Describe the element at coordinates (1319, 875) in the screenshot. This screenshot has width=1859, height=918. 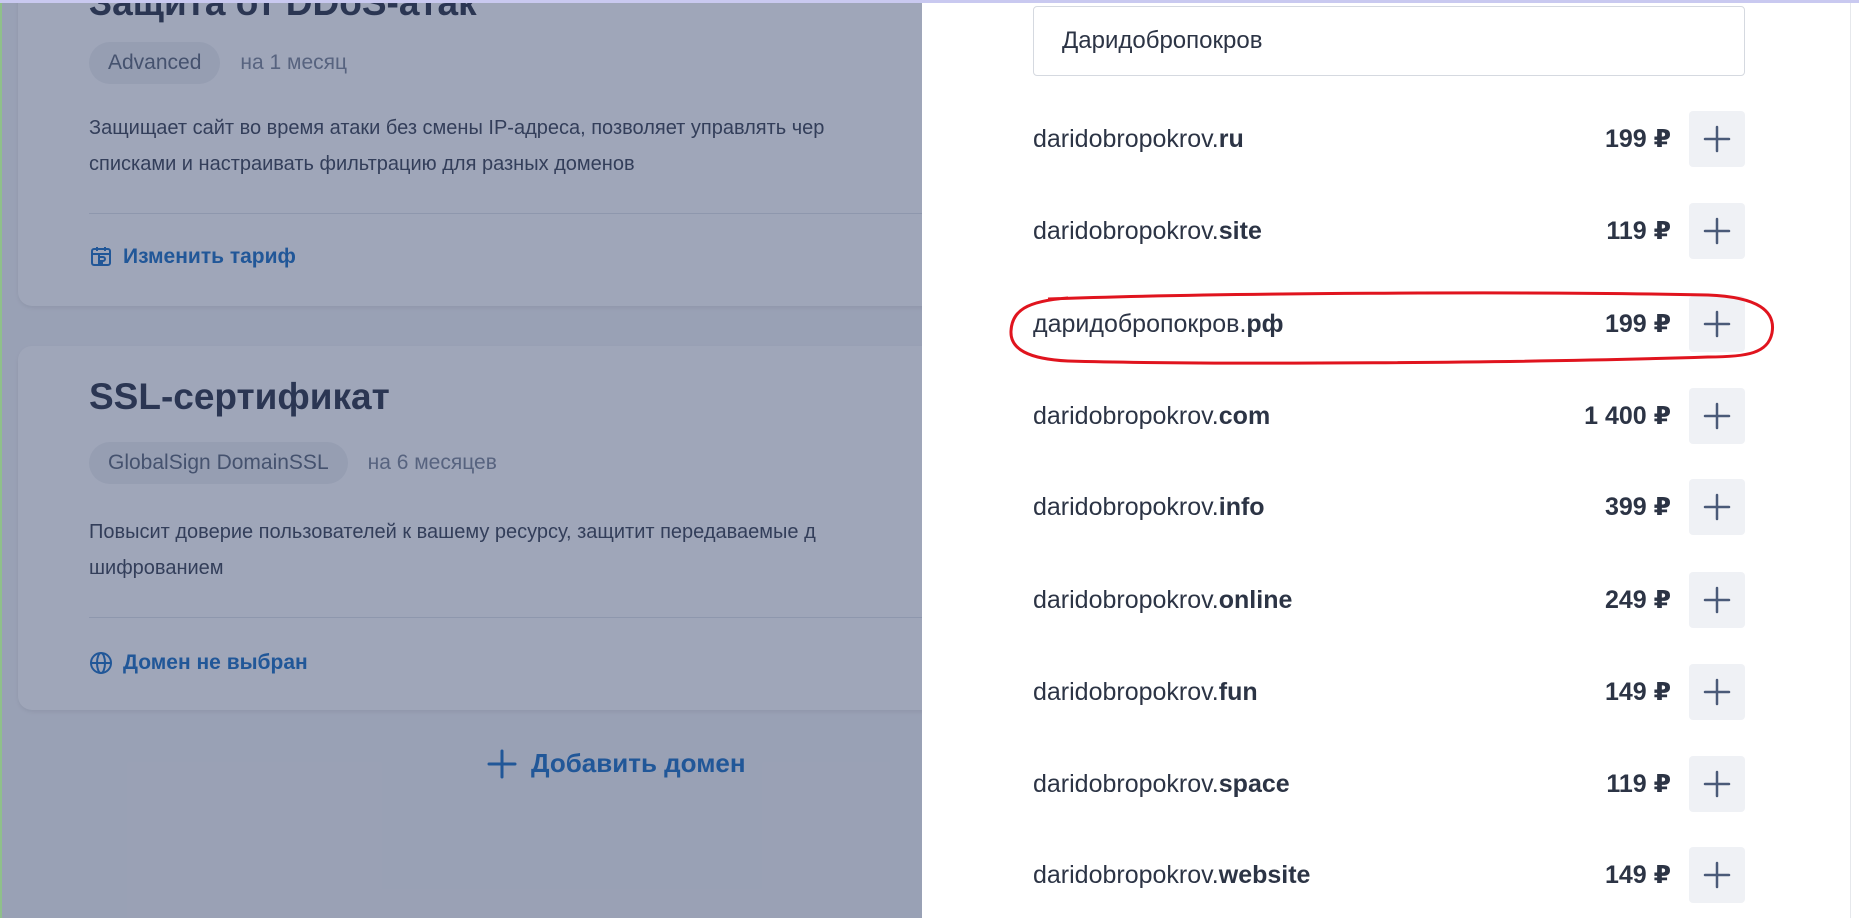
I see `domain-name: daridobropokrov.website` at that location.